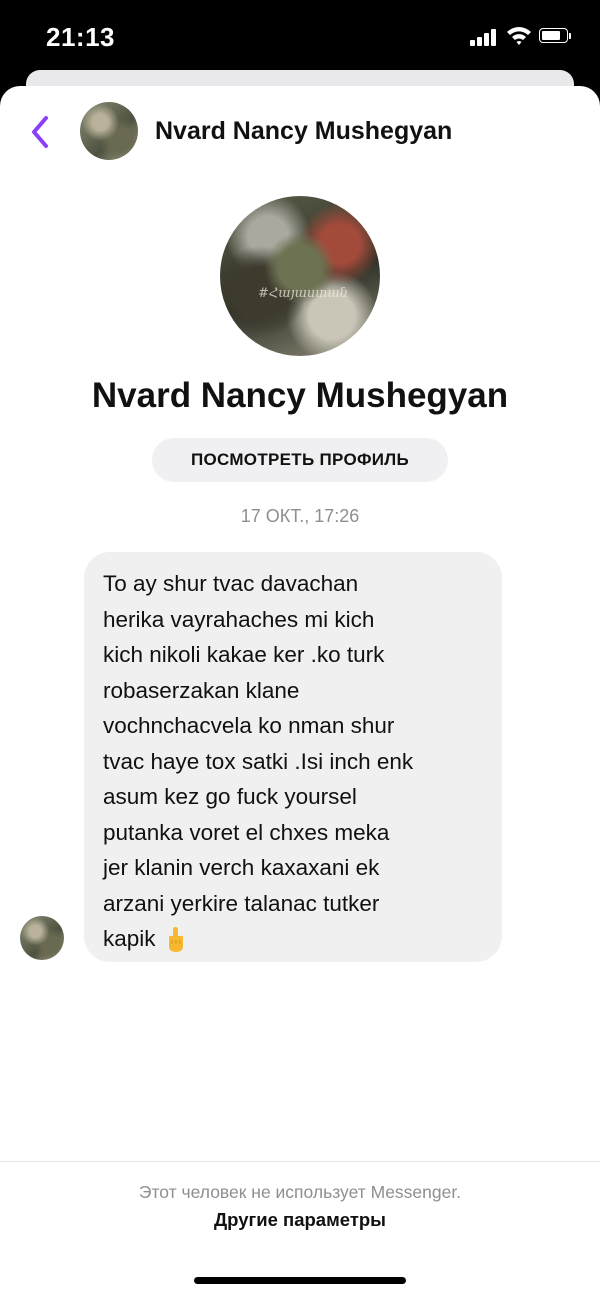 The height and width of the screenshot is (1299, 600). I want to click on status-bar: 21:13, so click(300, 40).